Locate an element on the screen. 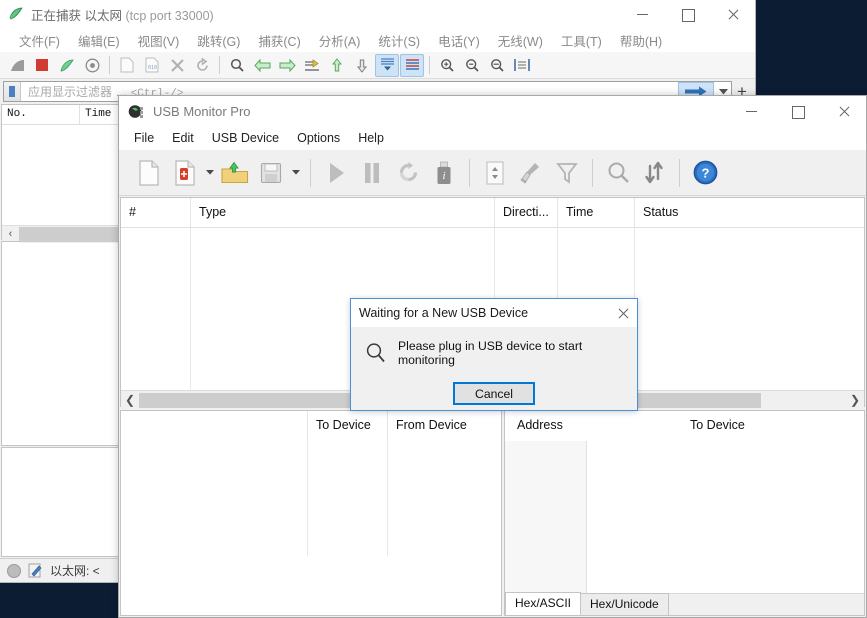  filter-bookmark-icon is located at coordinates (12, 91).